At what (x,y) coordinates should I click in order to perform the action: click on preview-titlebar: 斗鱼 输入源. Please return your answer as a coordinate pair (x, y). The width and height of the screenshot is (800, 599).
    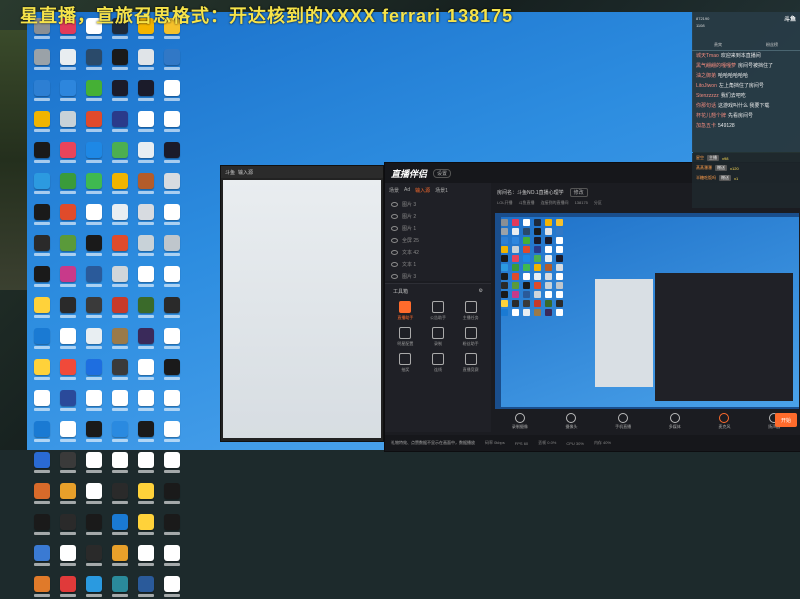
    Looking at the image, I should click on (302, 172).